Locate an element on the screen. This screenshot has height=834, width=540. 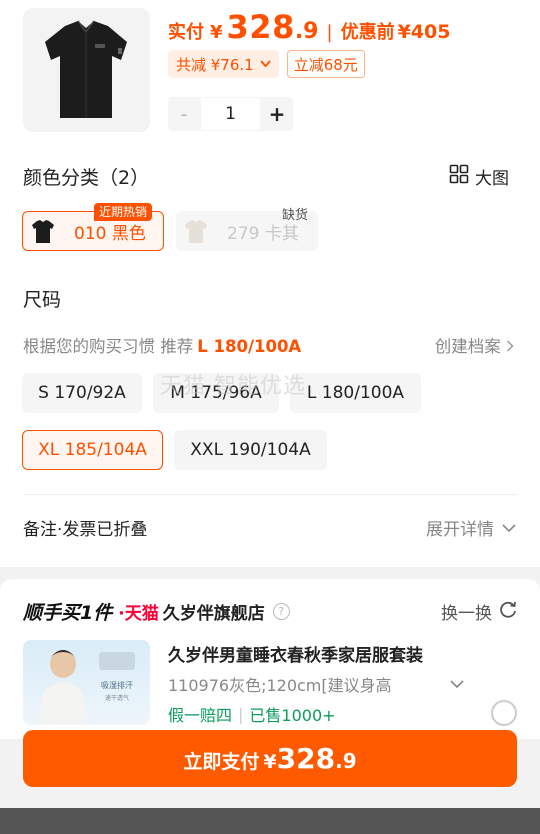
addon-product-spec: 110976灰色;120cm[建议身高 is located at coordinates (280, 684).